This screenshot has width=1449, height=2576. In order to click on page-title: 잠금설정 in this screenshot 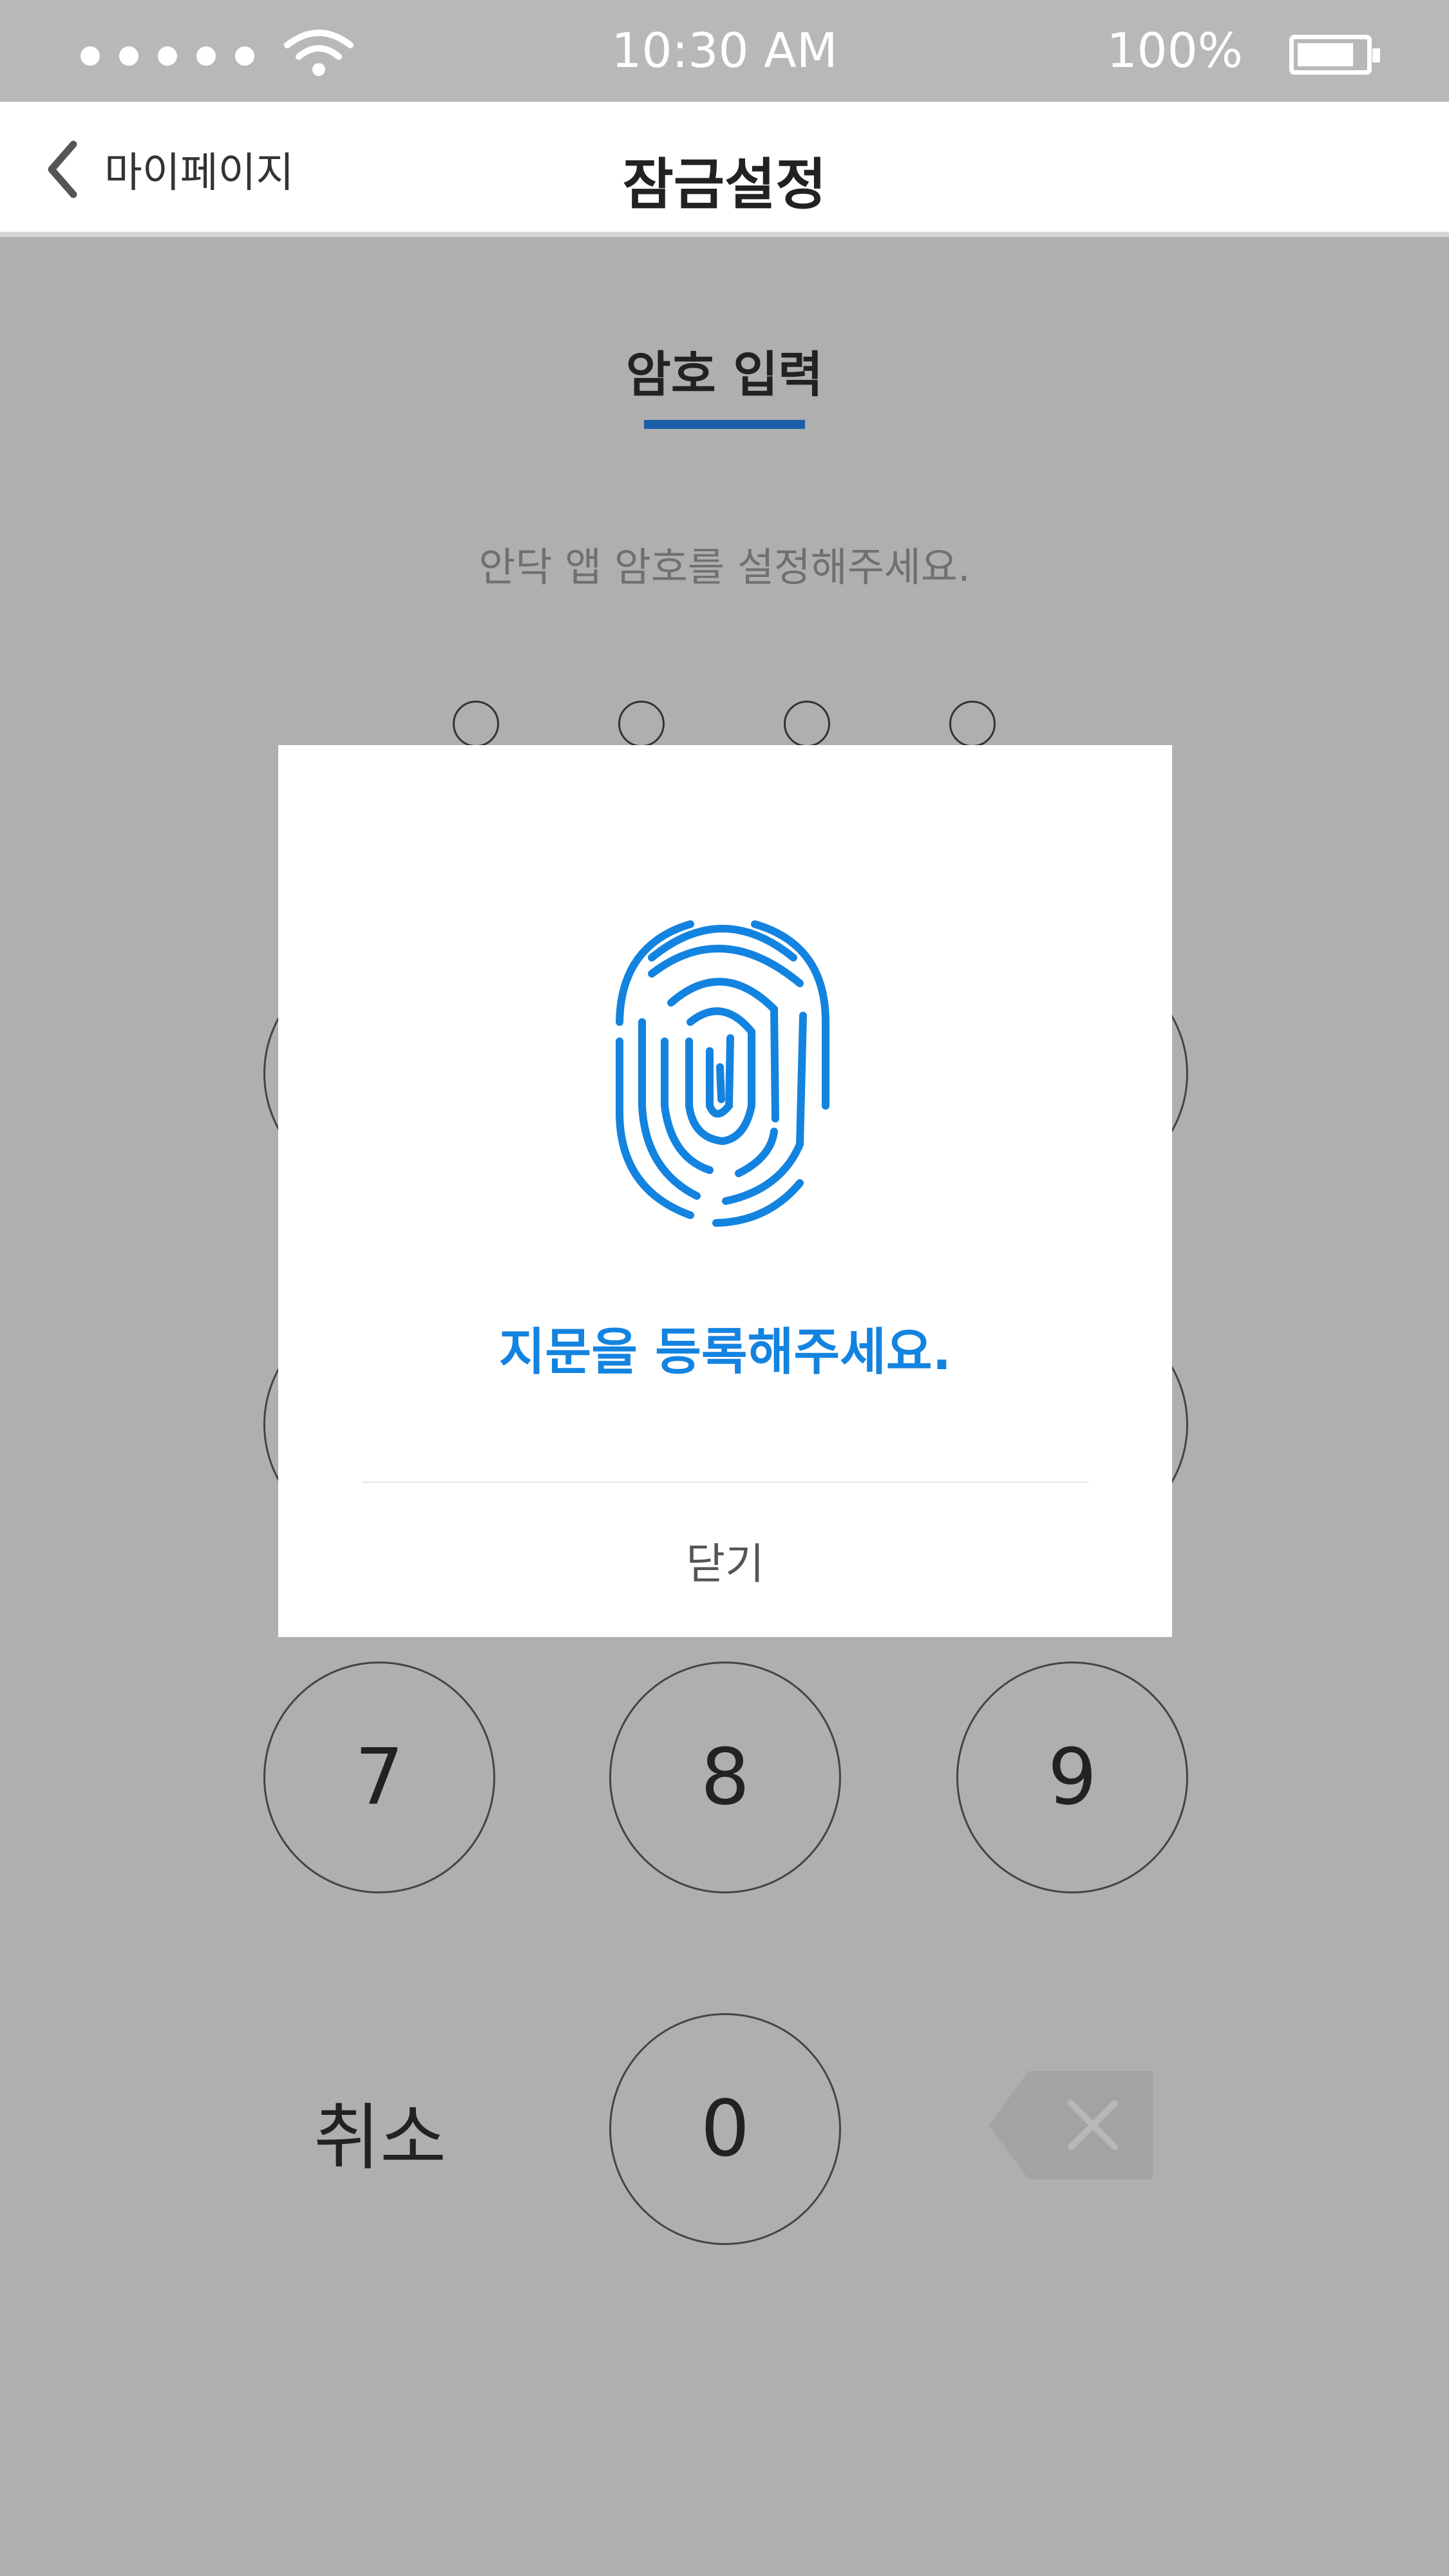, I will do `click(724, 185)`.